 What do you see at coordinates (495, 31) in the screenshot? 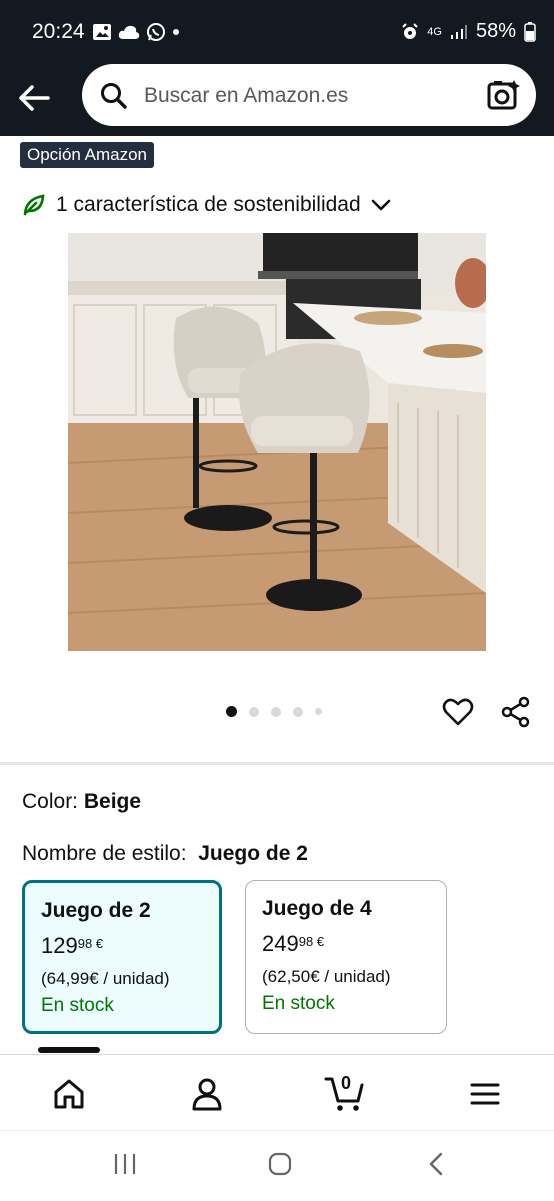
I see `battery-percent: 58%` at bounding box center [495, 31].